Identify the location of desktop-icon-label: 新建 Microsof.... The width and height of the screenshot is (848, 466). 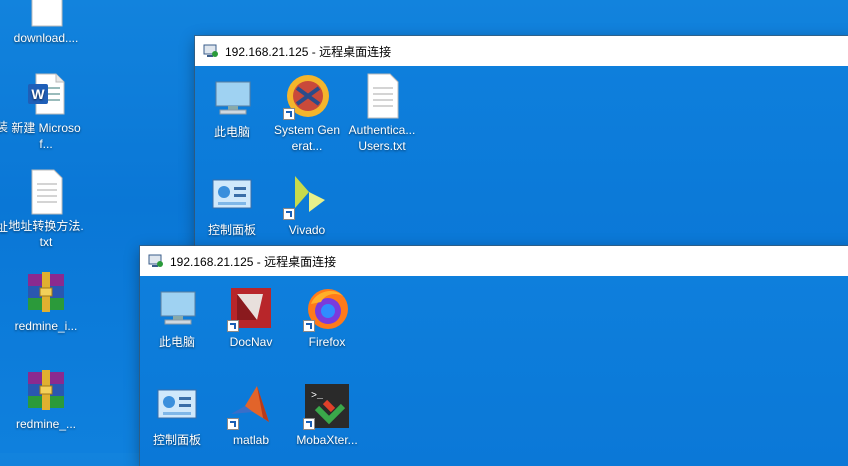
(46, 136).